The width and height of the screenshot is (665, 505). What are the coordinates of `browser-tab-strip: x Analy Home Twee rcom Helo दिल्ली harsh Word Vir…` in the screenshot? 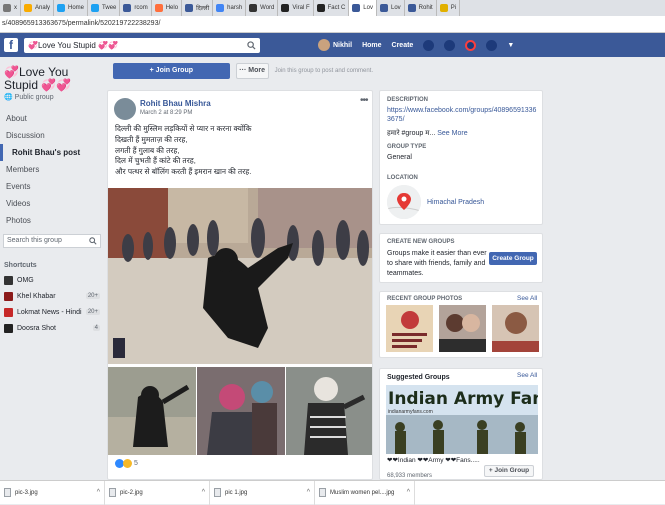 It's located at (332, 8).